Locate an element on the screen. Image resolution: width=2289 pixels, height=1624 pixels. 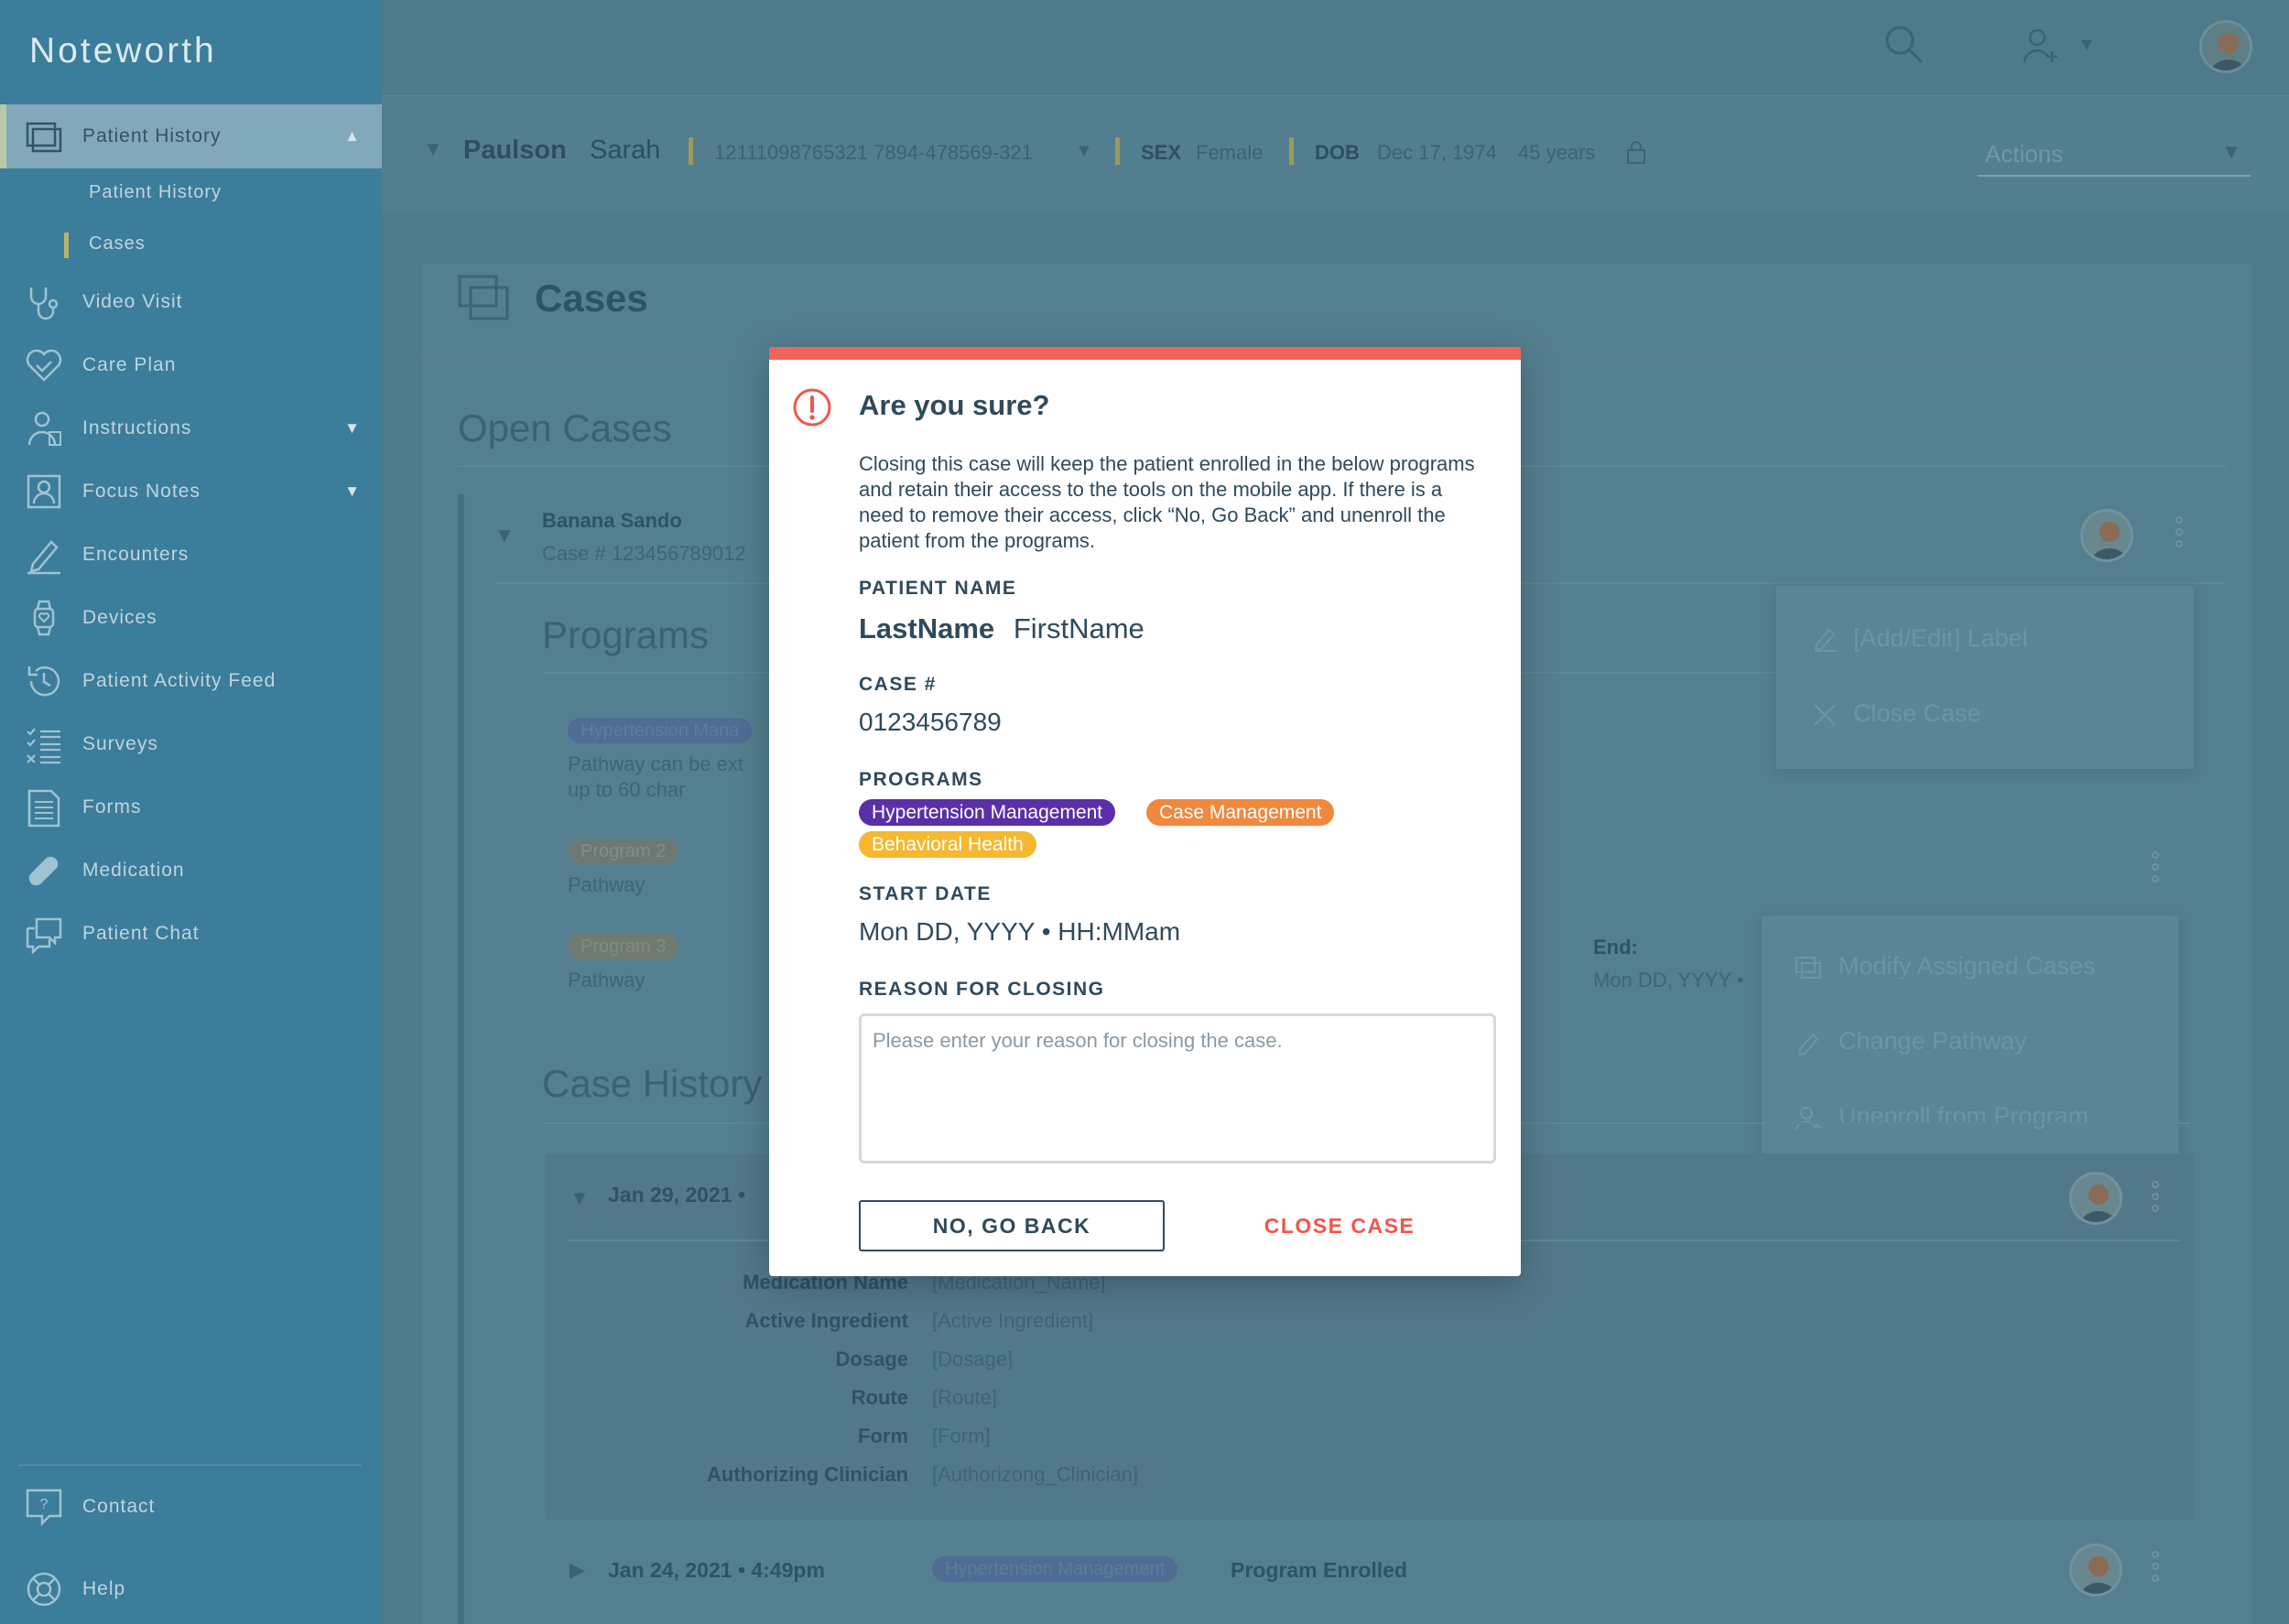
sidebar-item-medication: Medication is located at coordinates (191, 870).